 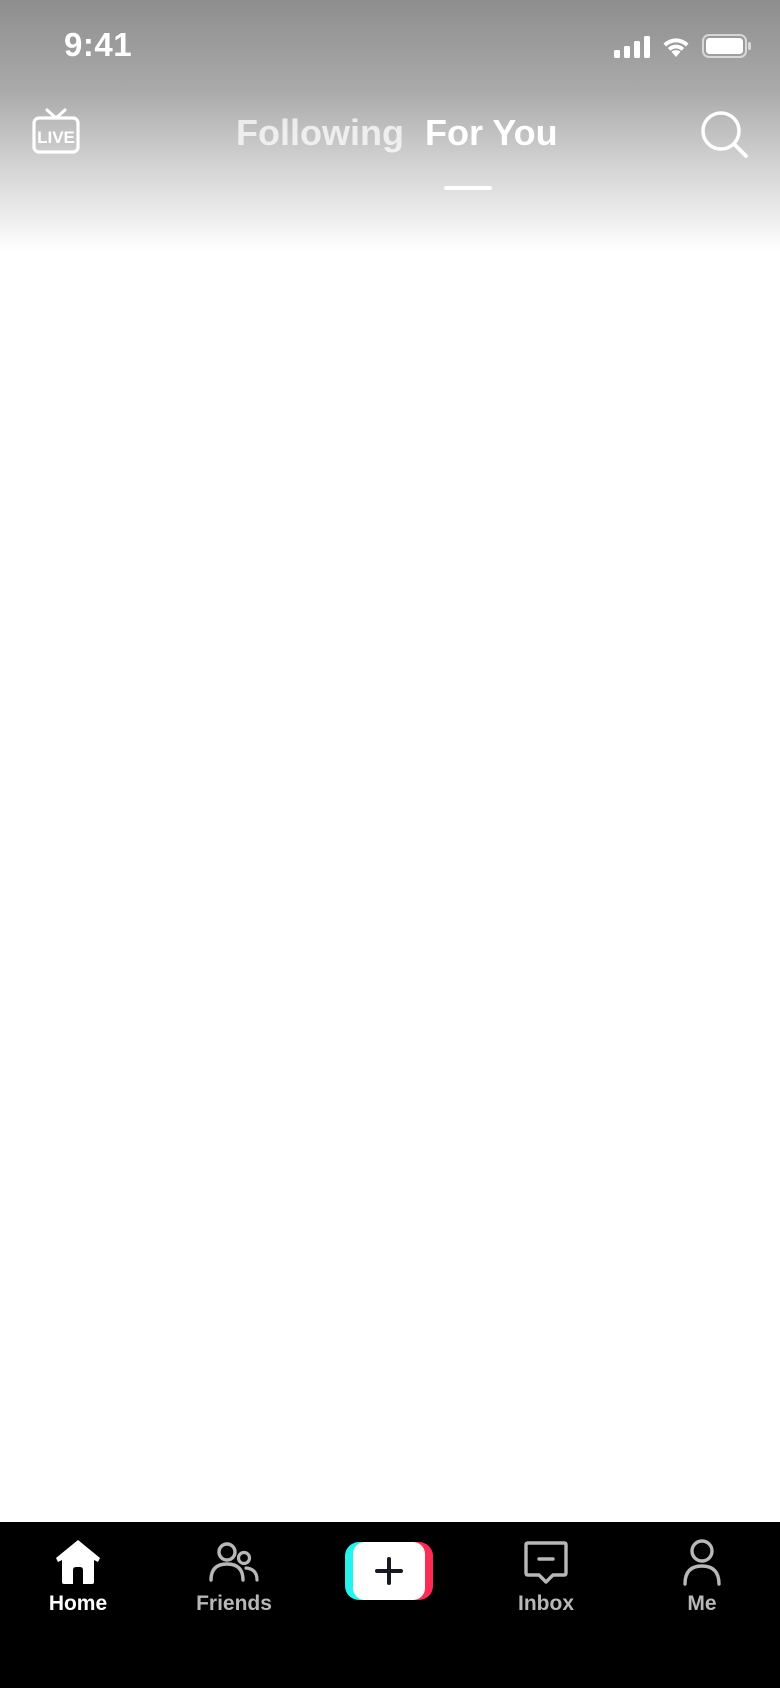 What do you see at coordinates (632, 46) in the screenshot?
I see `cellular-signal-icon` at bounding box center [632, 46].